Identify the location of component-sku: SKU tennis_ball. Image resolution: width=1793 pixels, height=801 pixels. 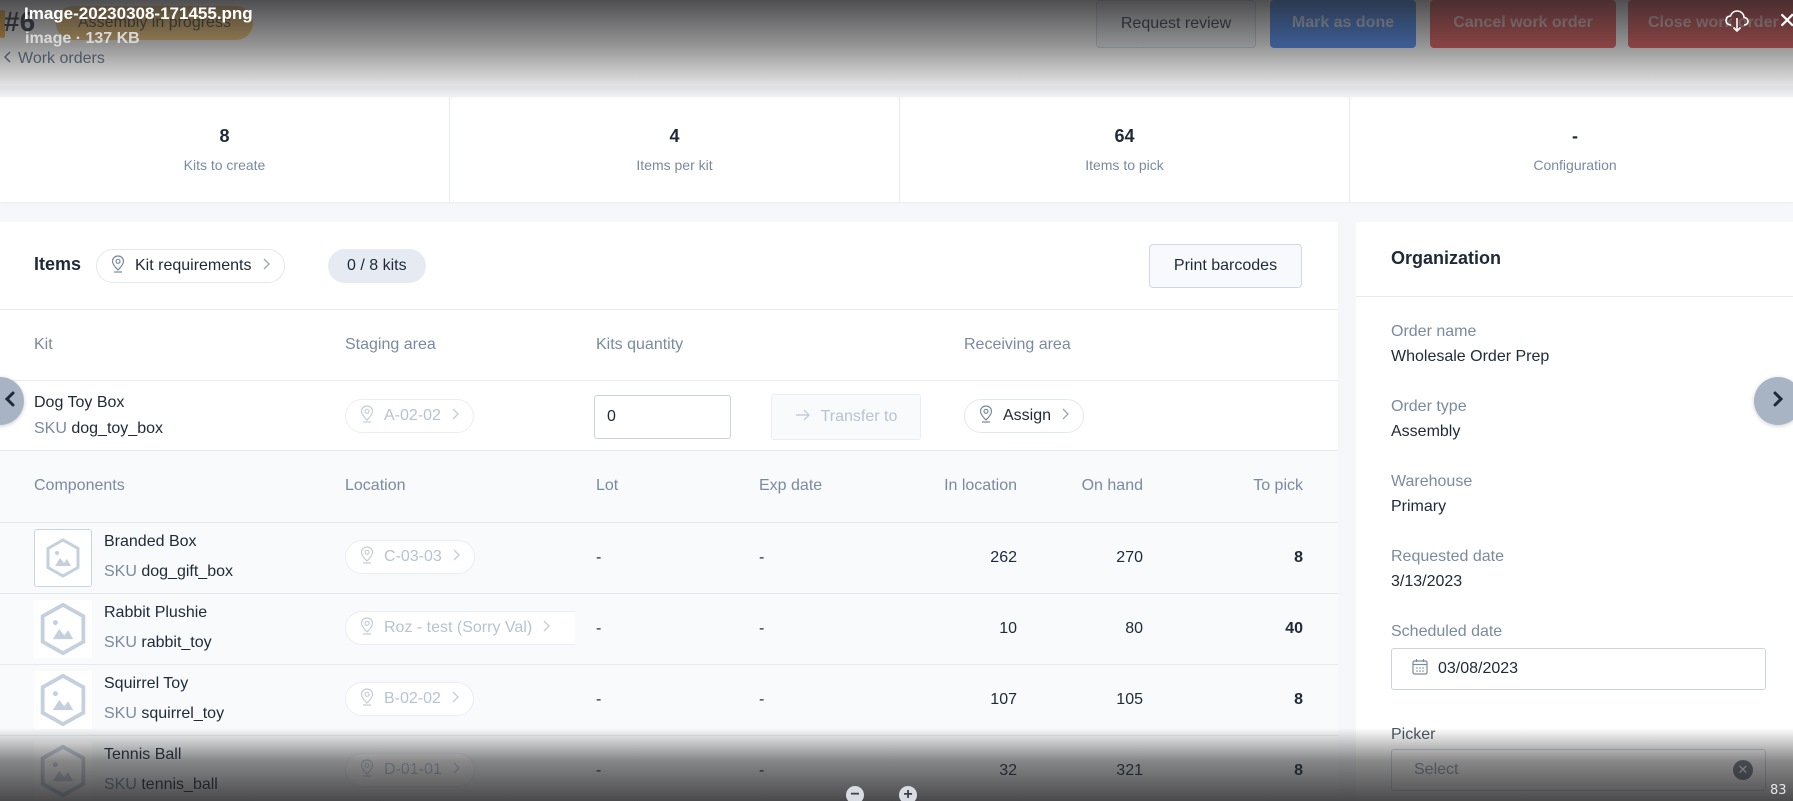
(161, 785).